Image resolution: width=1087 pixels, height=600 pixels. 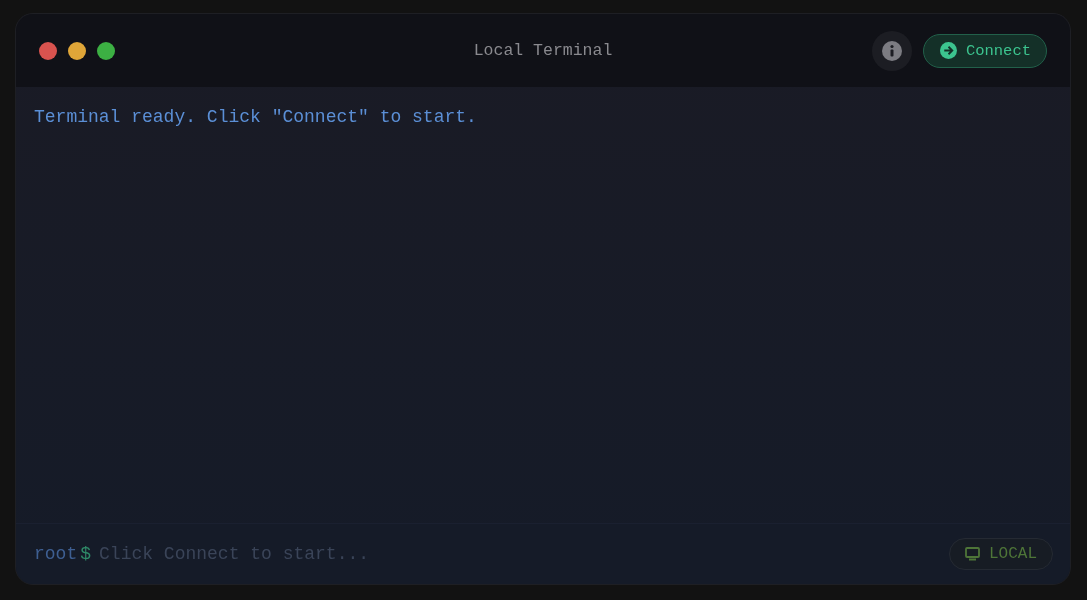 I want to click on monitor-icon, so click(x=972, y=554).